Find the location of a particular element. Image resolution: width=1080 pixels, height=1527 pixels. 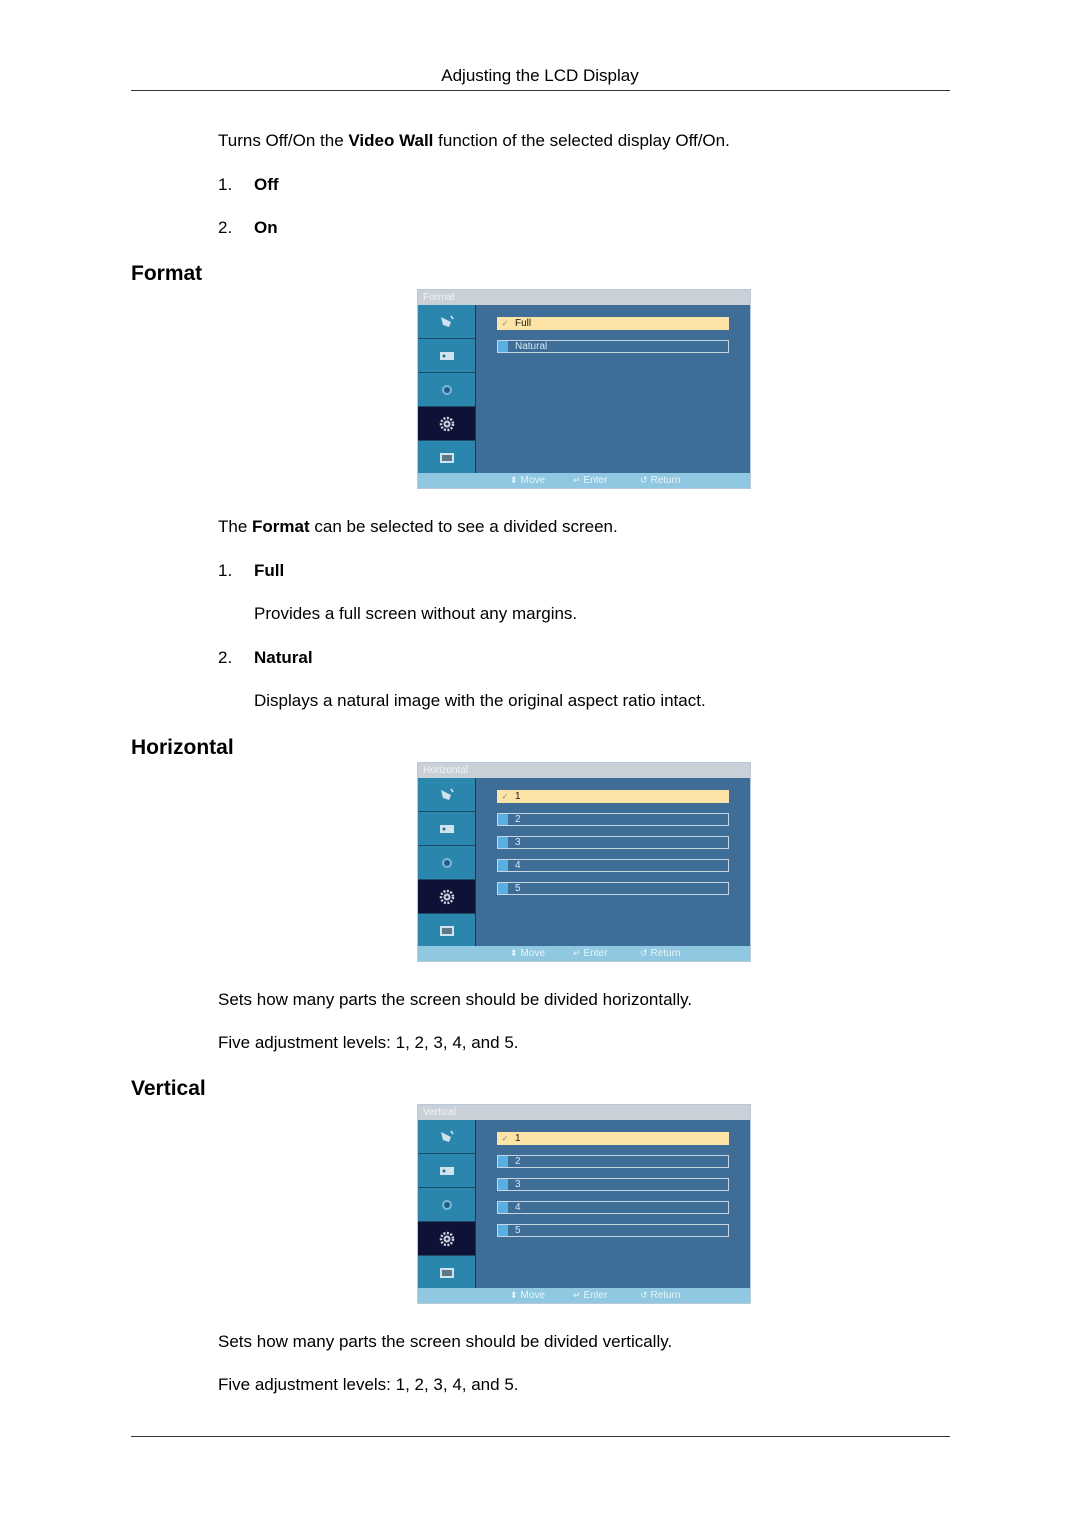

osd-option-list: ✓ Full Natural is located at coordinates (613, 340).